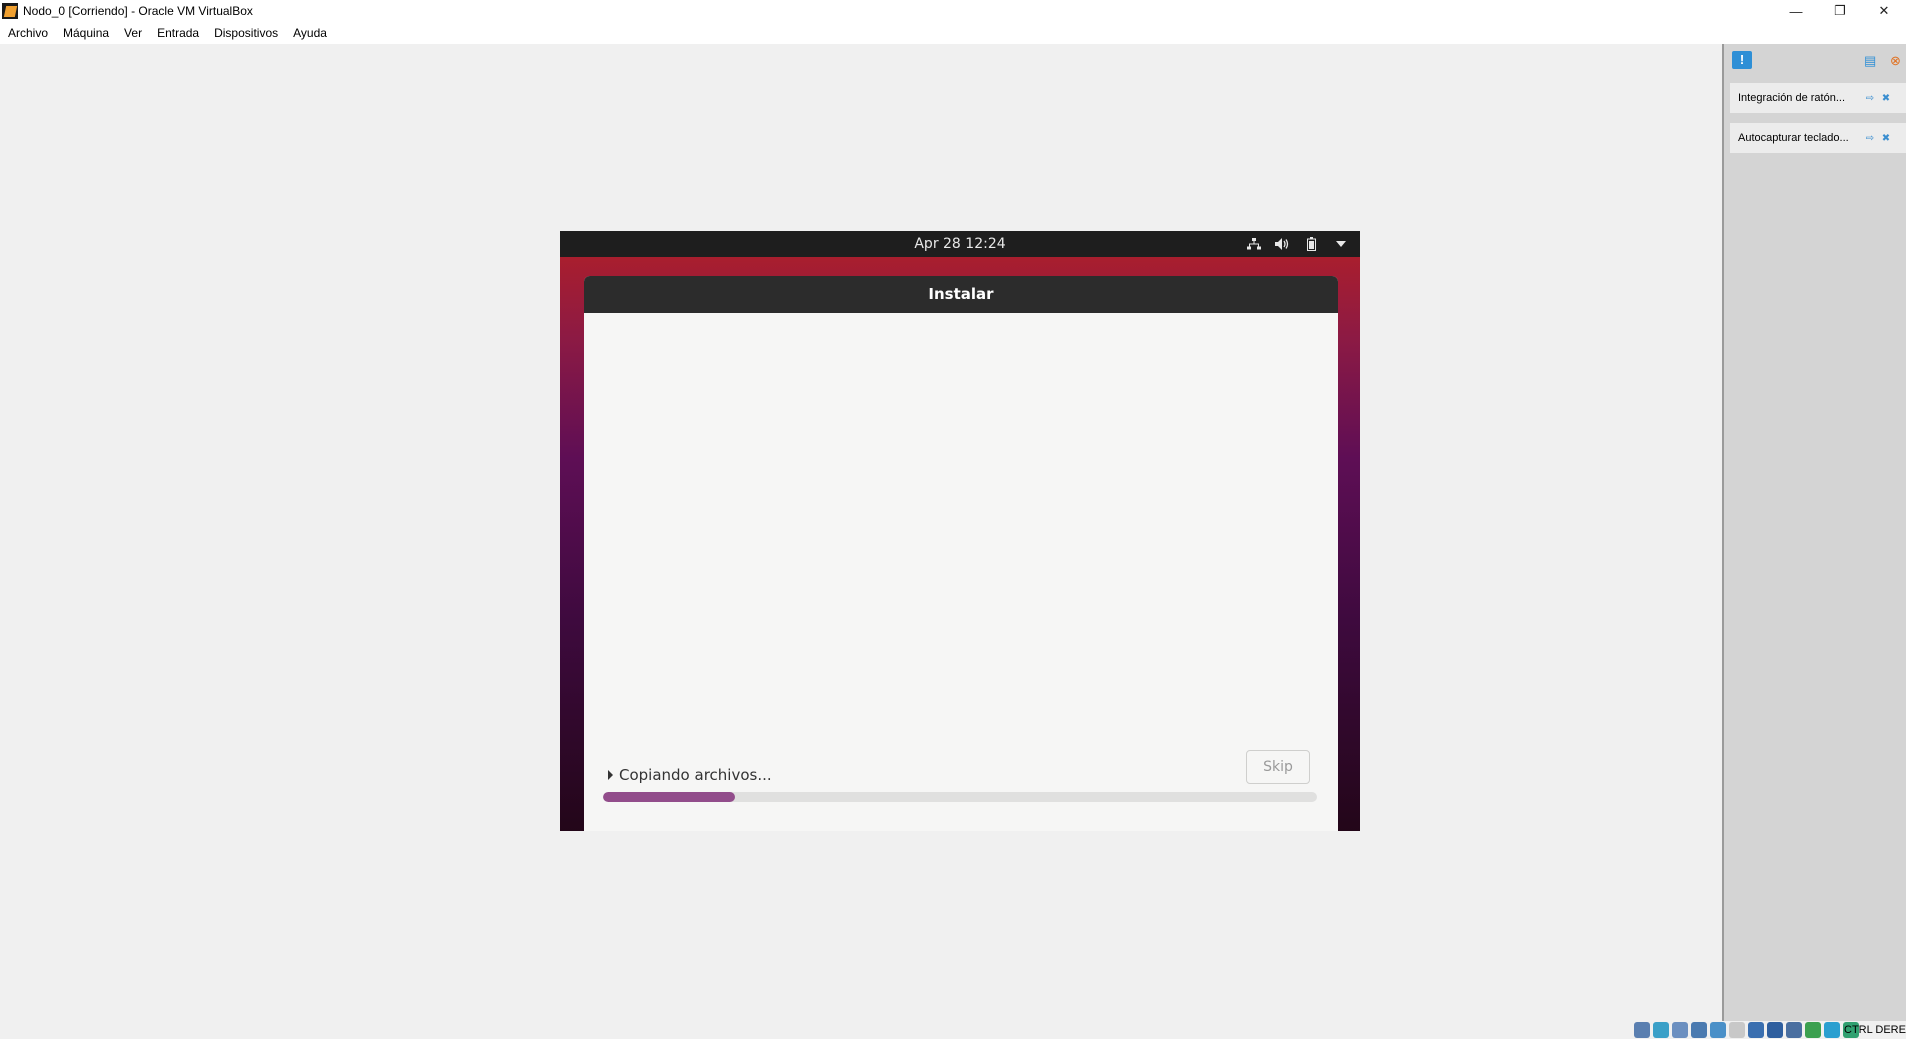  Describe the element at coordinates (1253, 244) in the screenshot. I see `network-icon` at that location.